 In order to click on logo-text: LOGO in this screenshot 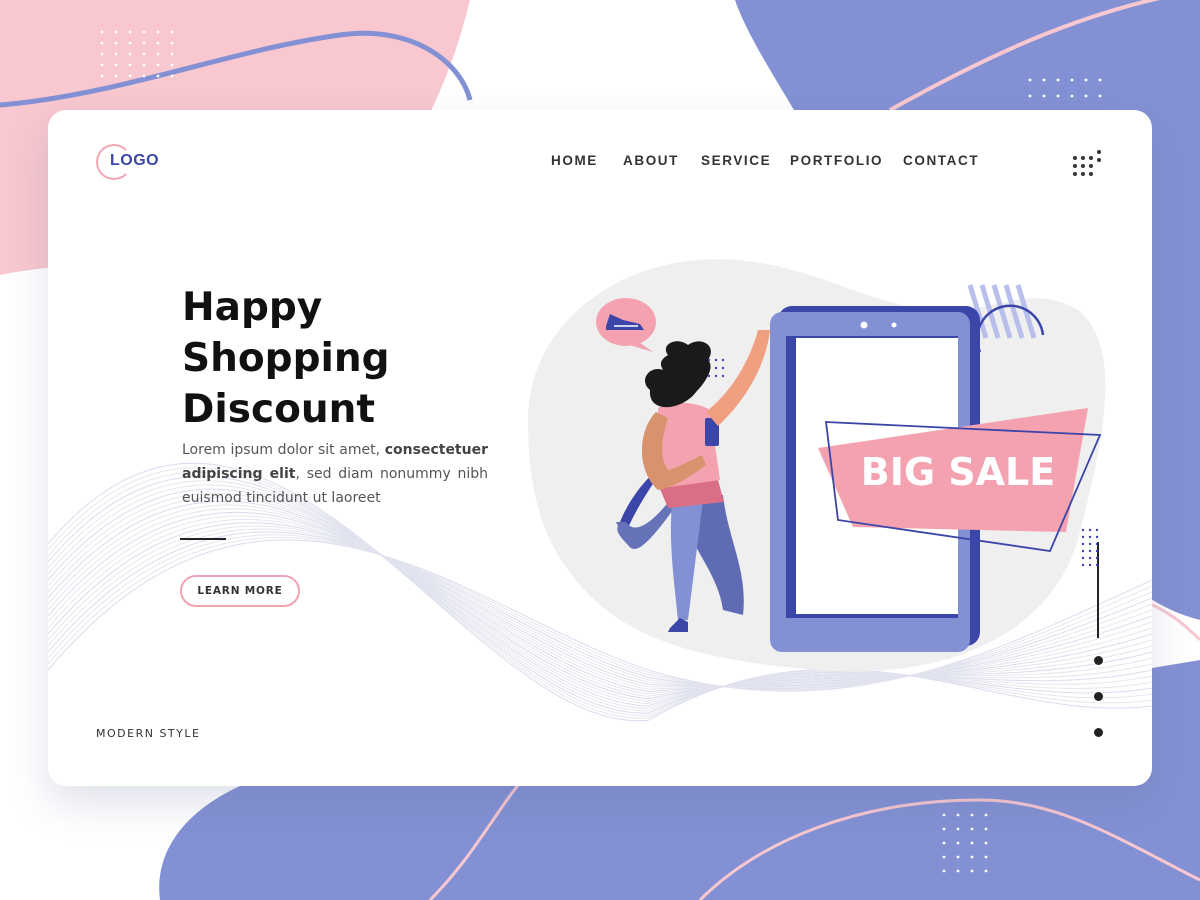, I will do `click(134, 161)`.